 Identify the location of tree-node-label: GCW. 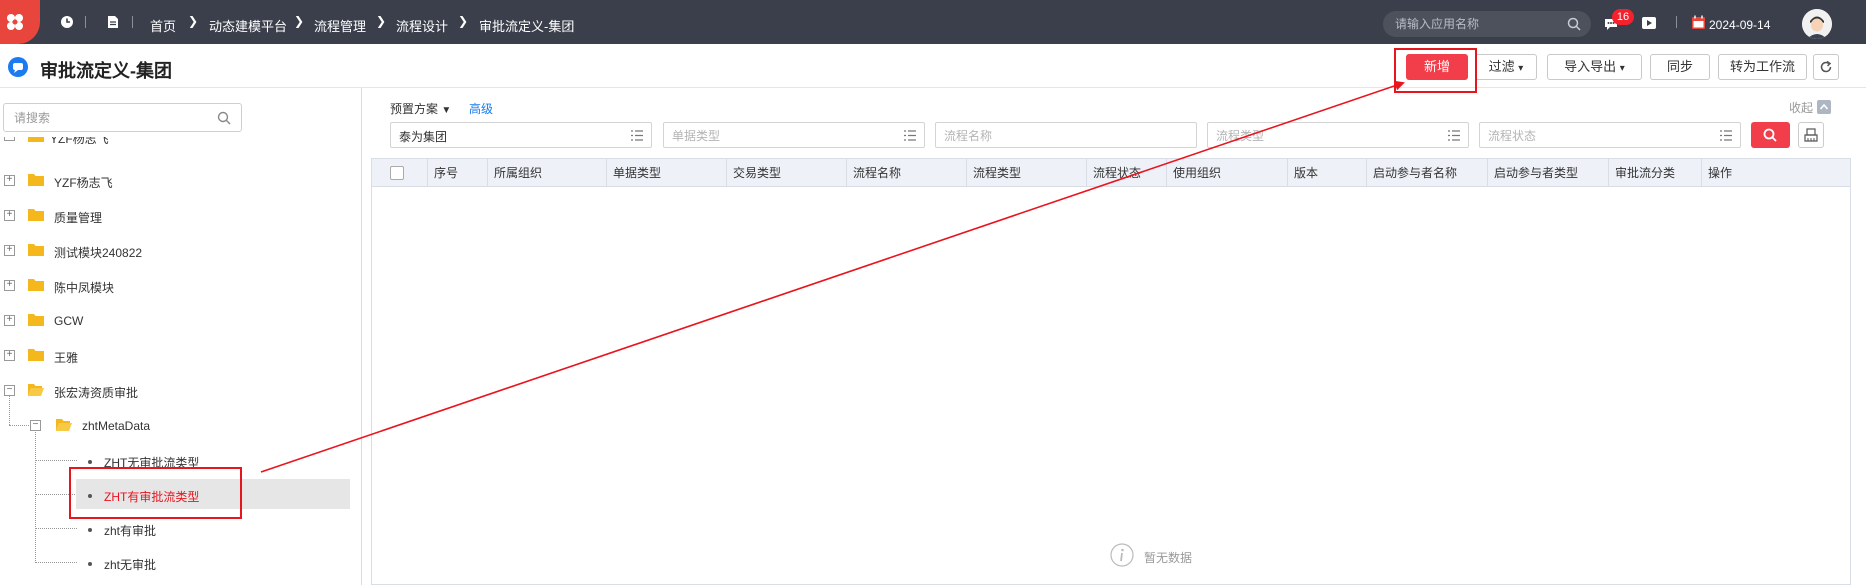
(69, 321).